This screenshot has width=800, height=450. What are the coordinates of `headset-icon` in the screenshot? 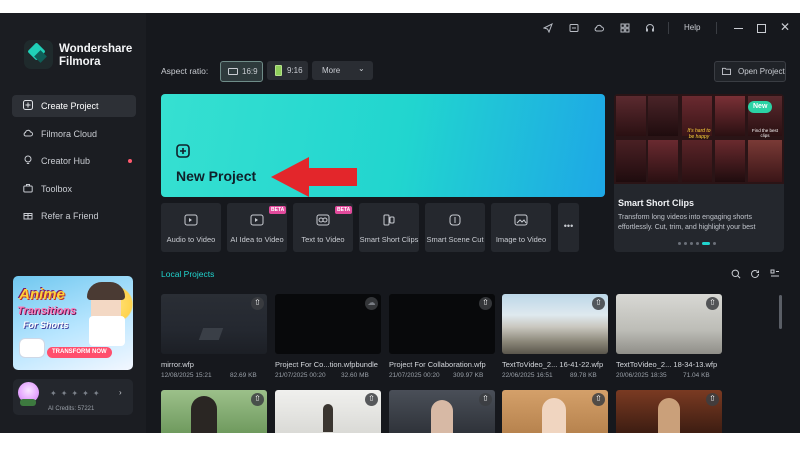 It's located at (650, 28).